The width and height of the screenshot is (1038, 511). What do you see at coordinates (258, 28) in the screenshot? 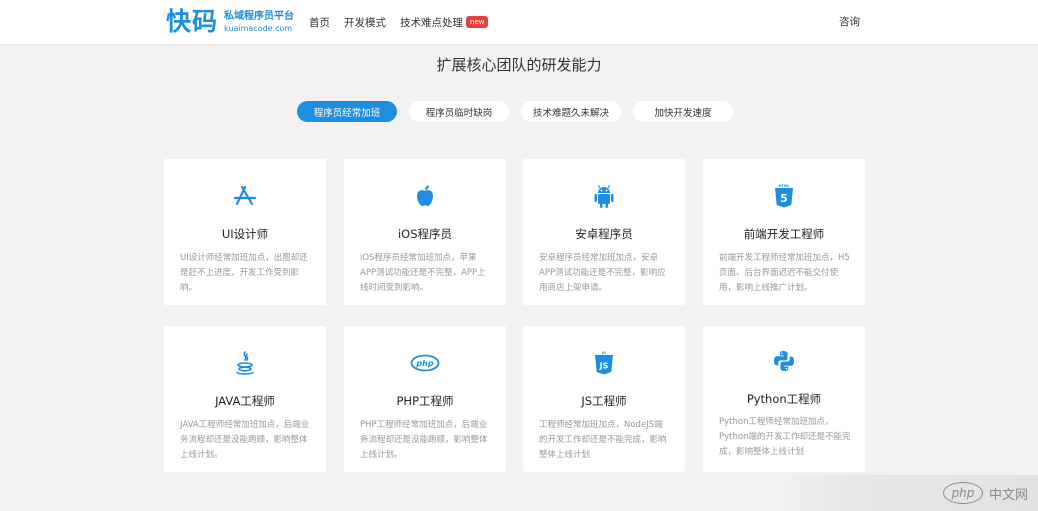
I see `logo-domain: kuaimacode.com` at bounding box center [258, 28].